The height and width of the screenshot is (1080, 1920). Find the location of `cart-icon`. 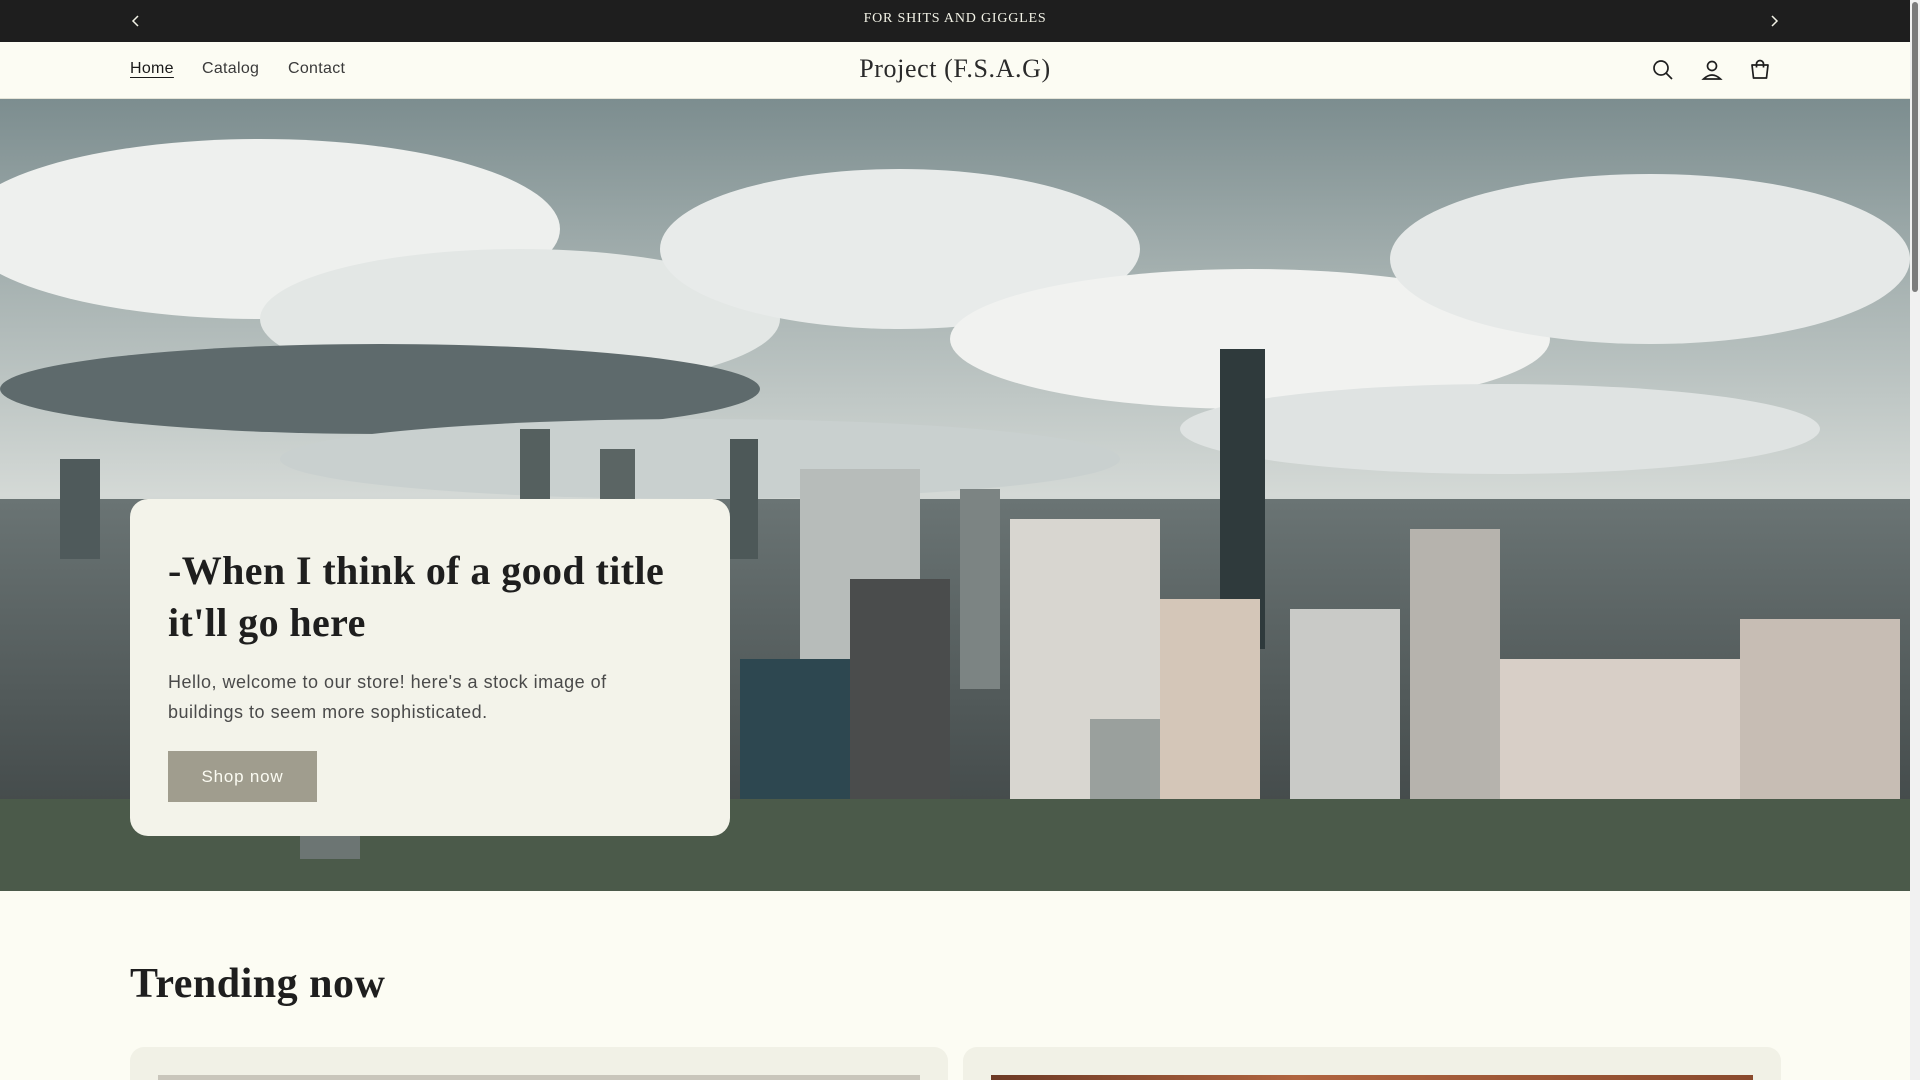

cart-icon is located at coordinates (1760, 70).